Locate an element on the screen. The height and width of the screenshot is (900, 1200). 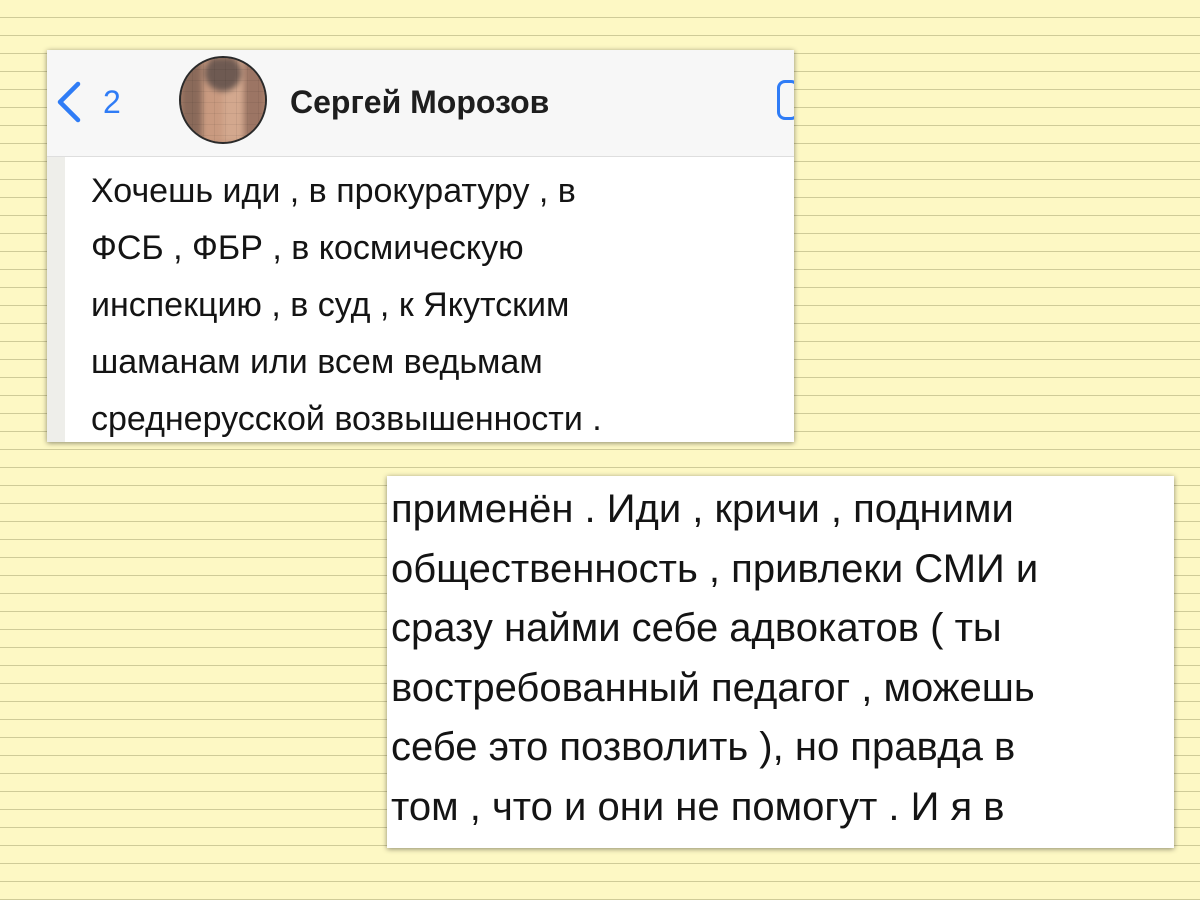
chat-left-strip is located at coordinates (56, 299).